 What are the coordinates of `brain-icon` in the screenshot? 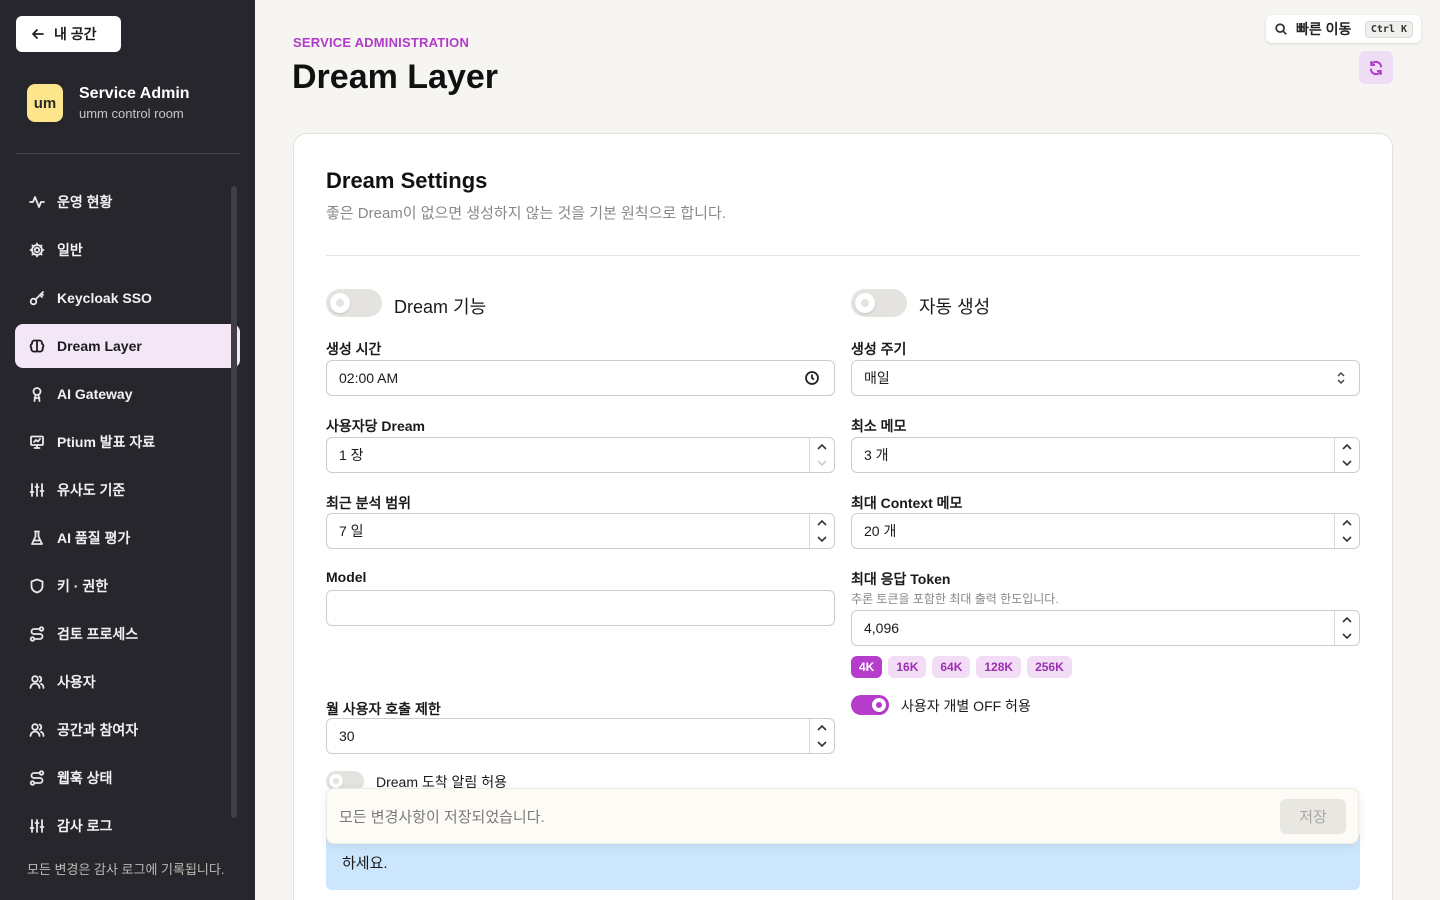 It's located at (37, 346).